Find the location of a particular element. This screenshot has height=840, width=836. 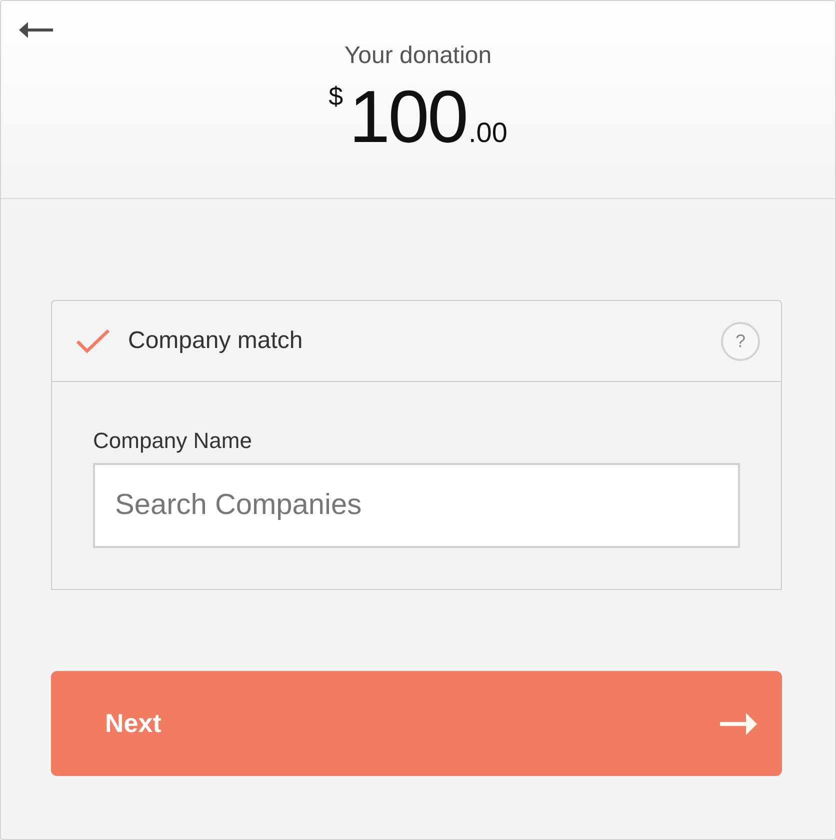

currency-symbol: $ is located at coordinates (336, 96).